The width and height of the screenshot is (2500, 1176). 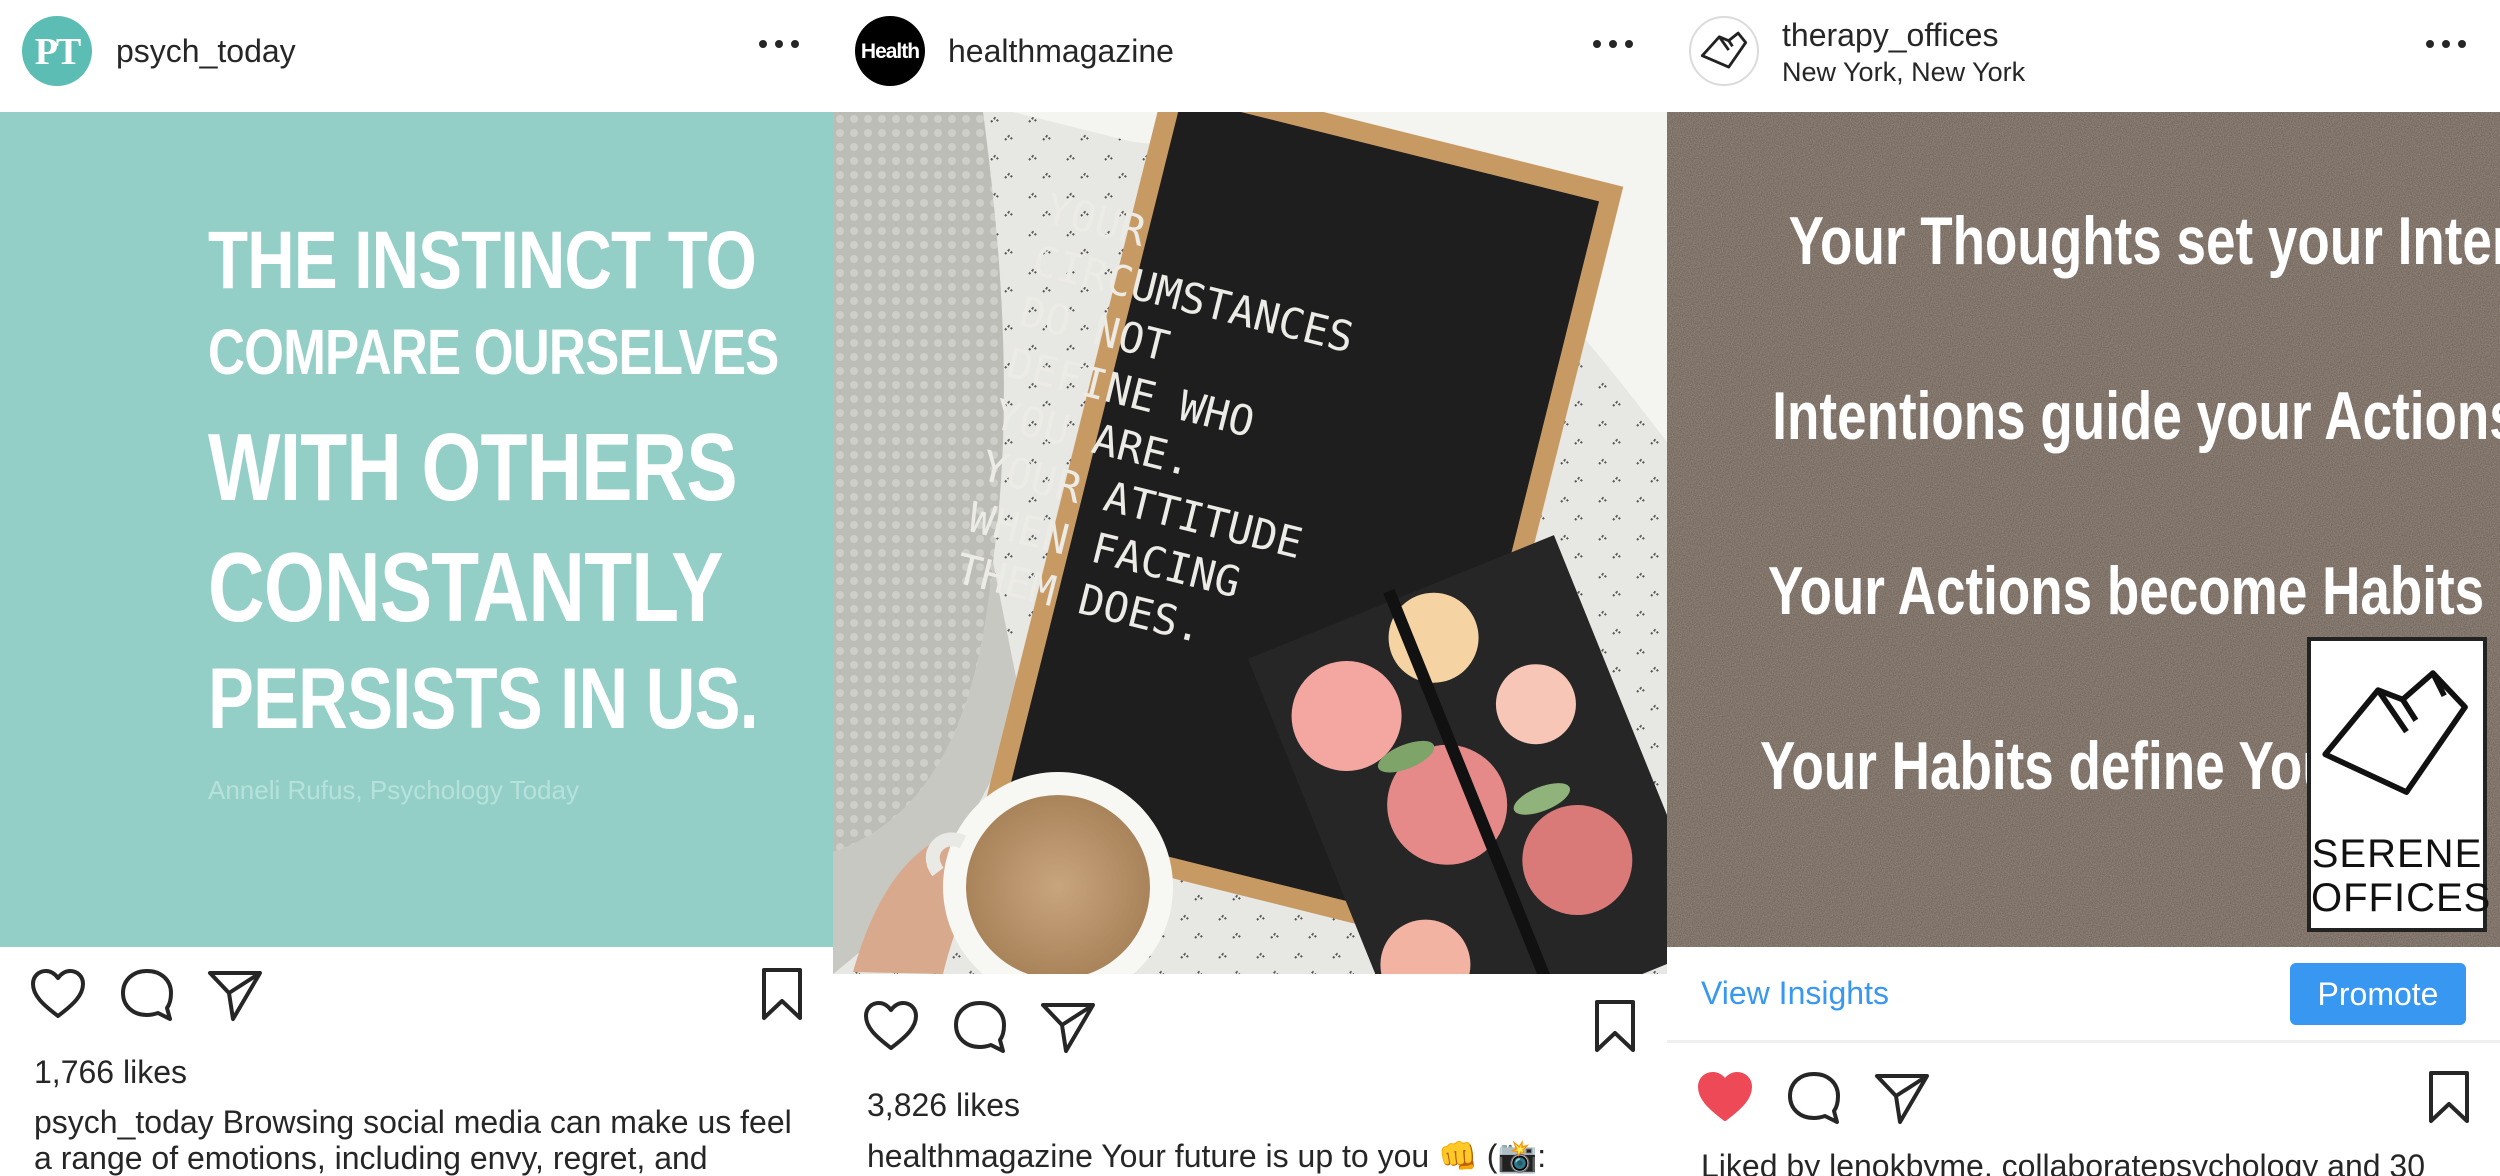 What do you see at coordinates (1761, 1162) in the screenshot?
I see `liked-by-prefix: Liked by` at bounding box center [1761, 1162].